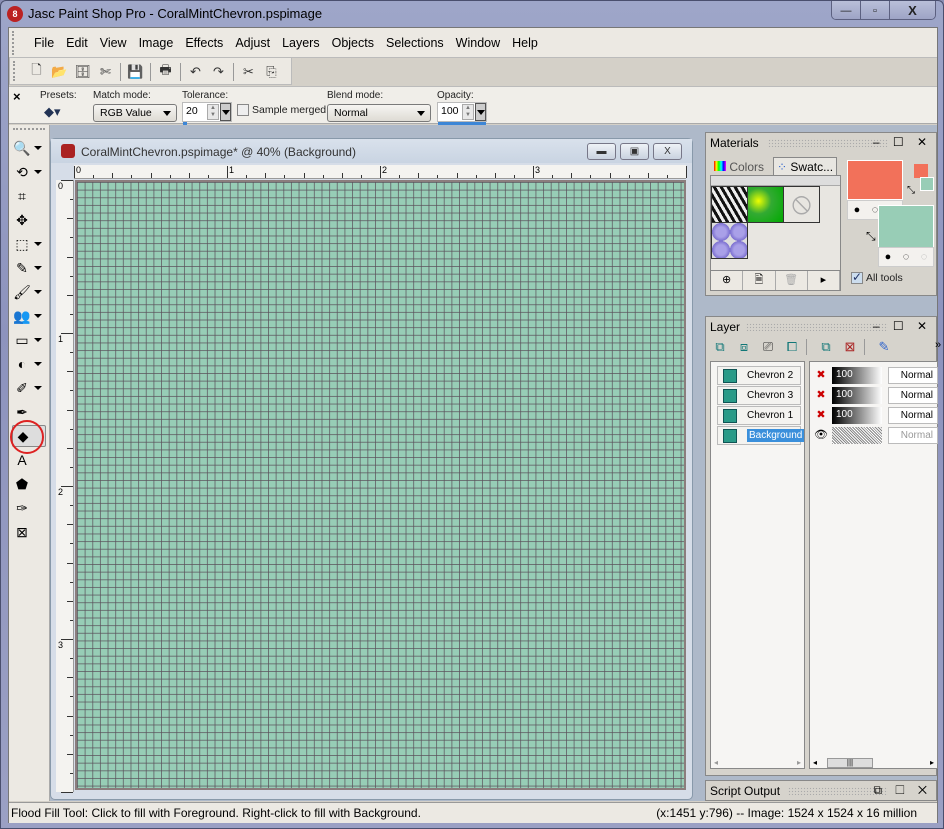  I want to click on crop-tool: ⌗, so click(29, 196).